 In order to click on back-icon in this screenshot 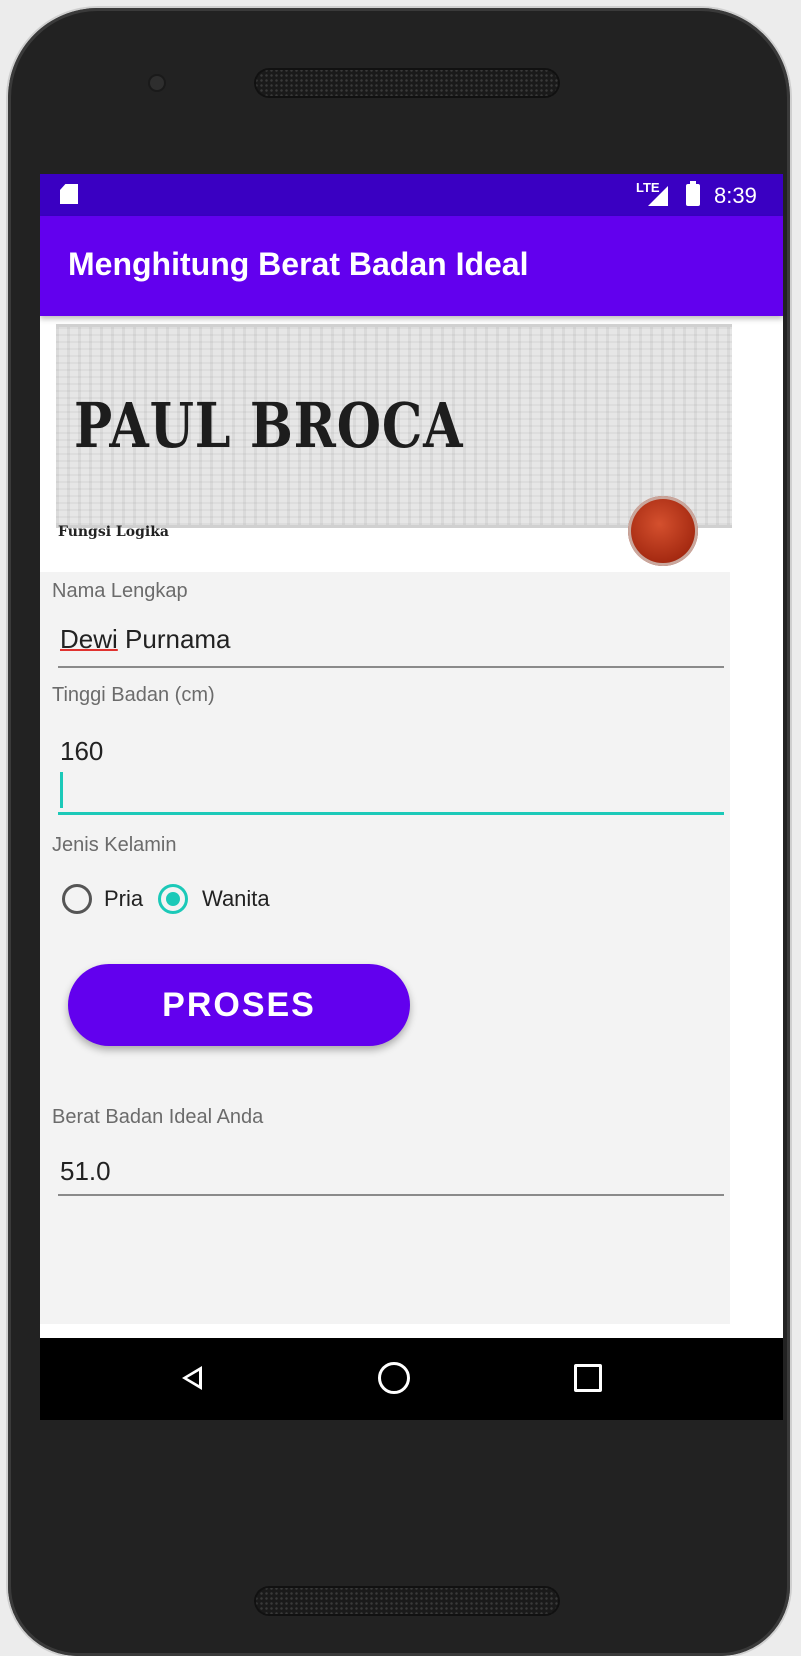, I will do `click(192, 1378)`.